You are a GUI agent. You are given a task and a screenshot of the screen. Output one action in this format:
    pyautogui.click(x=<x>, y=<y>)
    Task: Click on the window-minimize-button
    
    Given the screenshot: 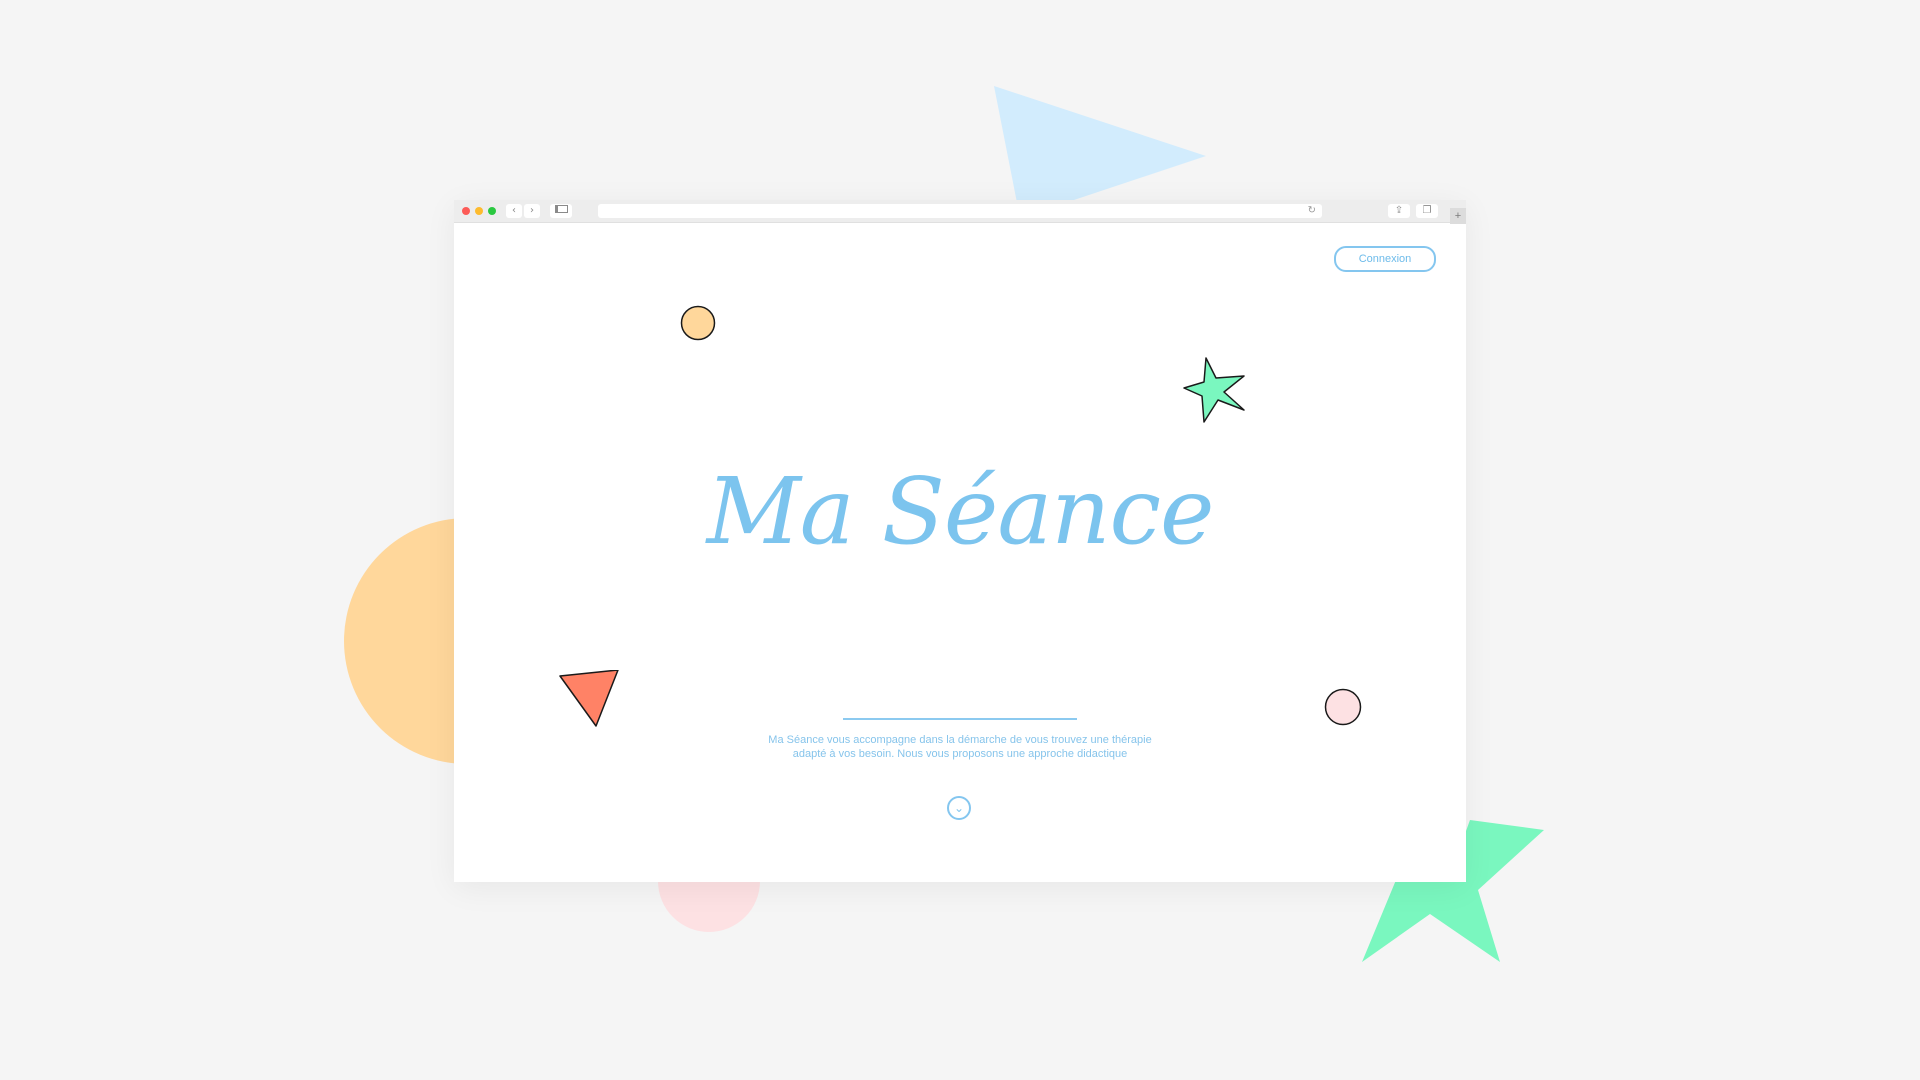 What is the action you would take?
    pyautogui.click(x=479, y=211)
    